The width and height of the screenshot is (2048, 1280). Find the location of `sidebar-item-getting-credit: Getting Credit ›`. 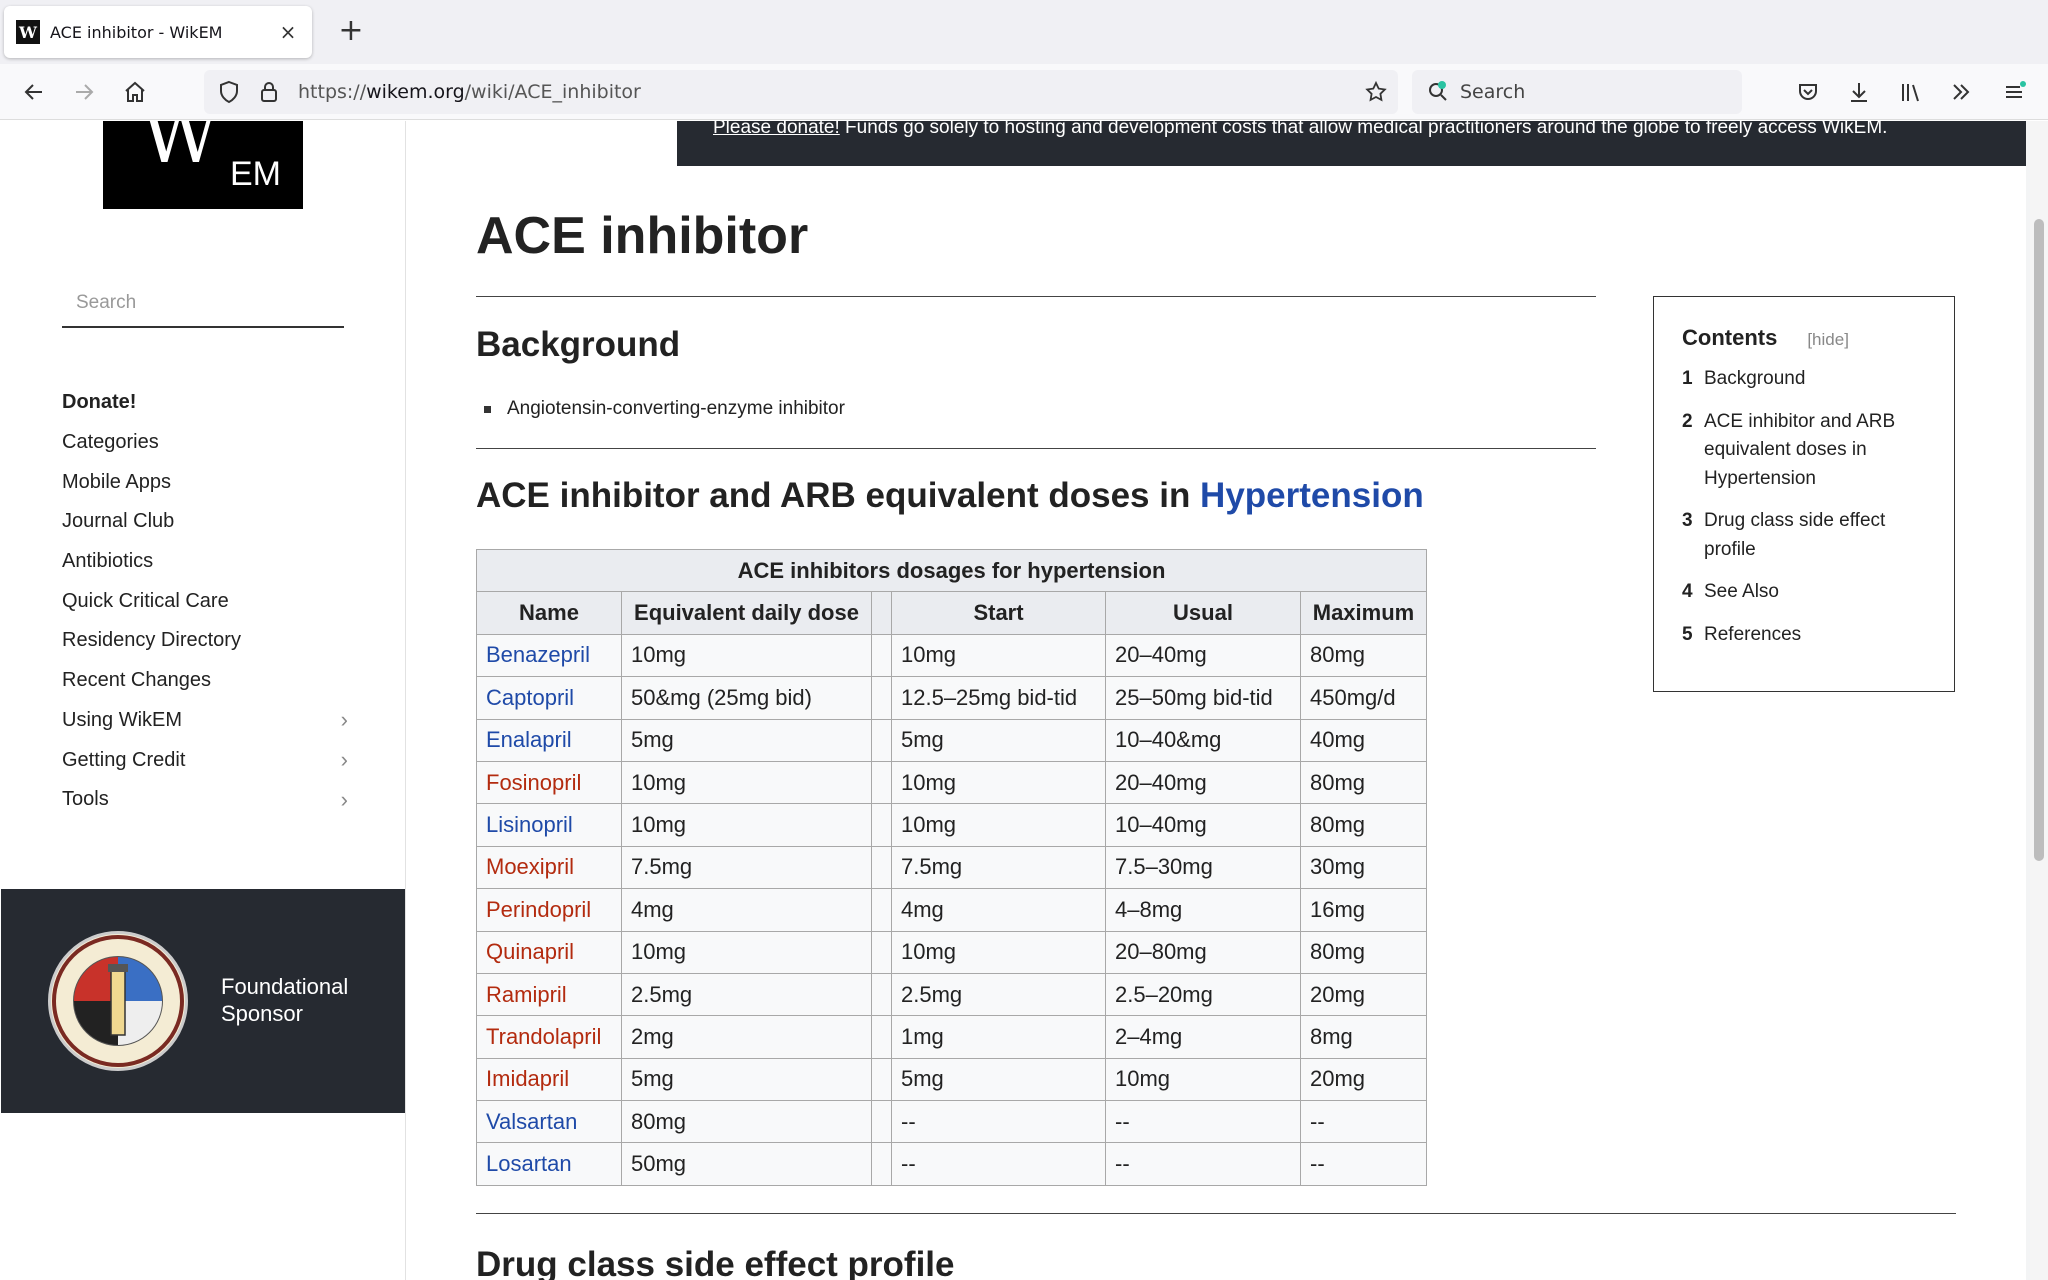

sidebar-item-getting-credit: Getting Credit › is located at coordinates (207, 760).